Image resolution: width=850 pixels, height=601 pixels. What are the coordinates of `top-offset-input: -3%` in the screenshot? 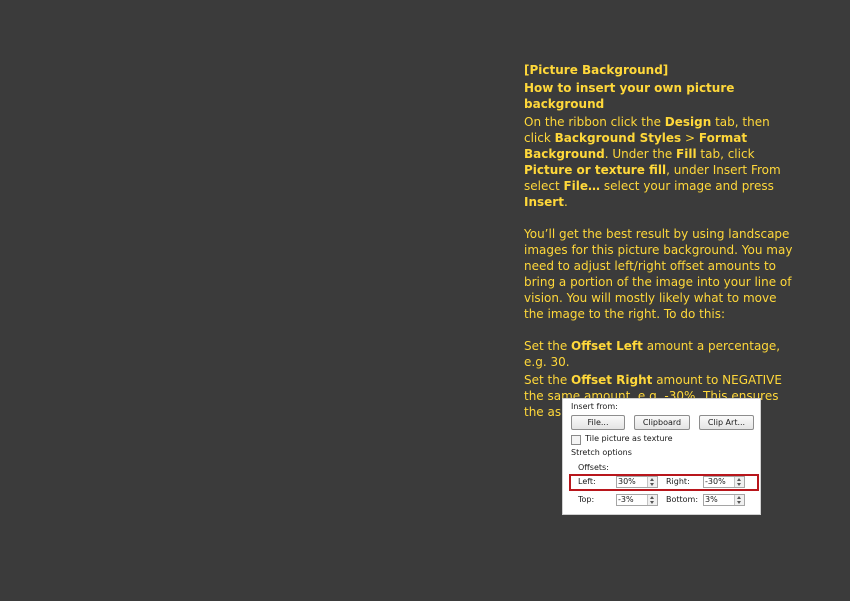 It's located at (637, 500).